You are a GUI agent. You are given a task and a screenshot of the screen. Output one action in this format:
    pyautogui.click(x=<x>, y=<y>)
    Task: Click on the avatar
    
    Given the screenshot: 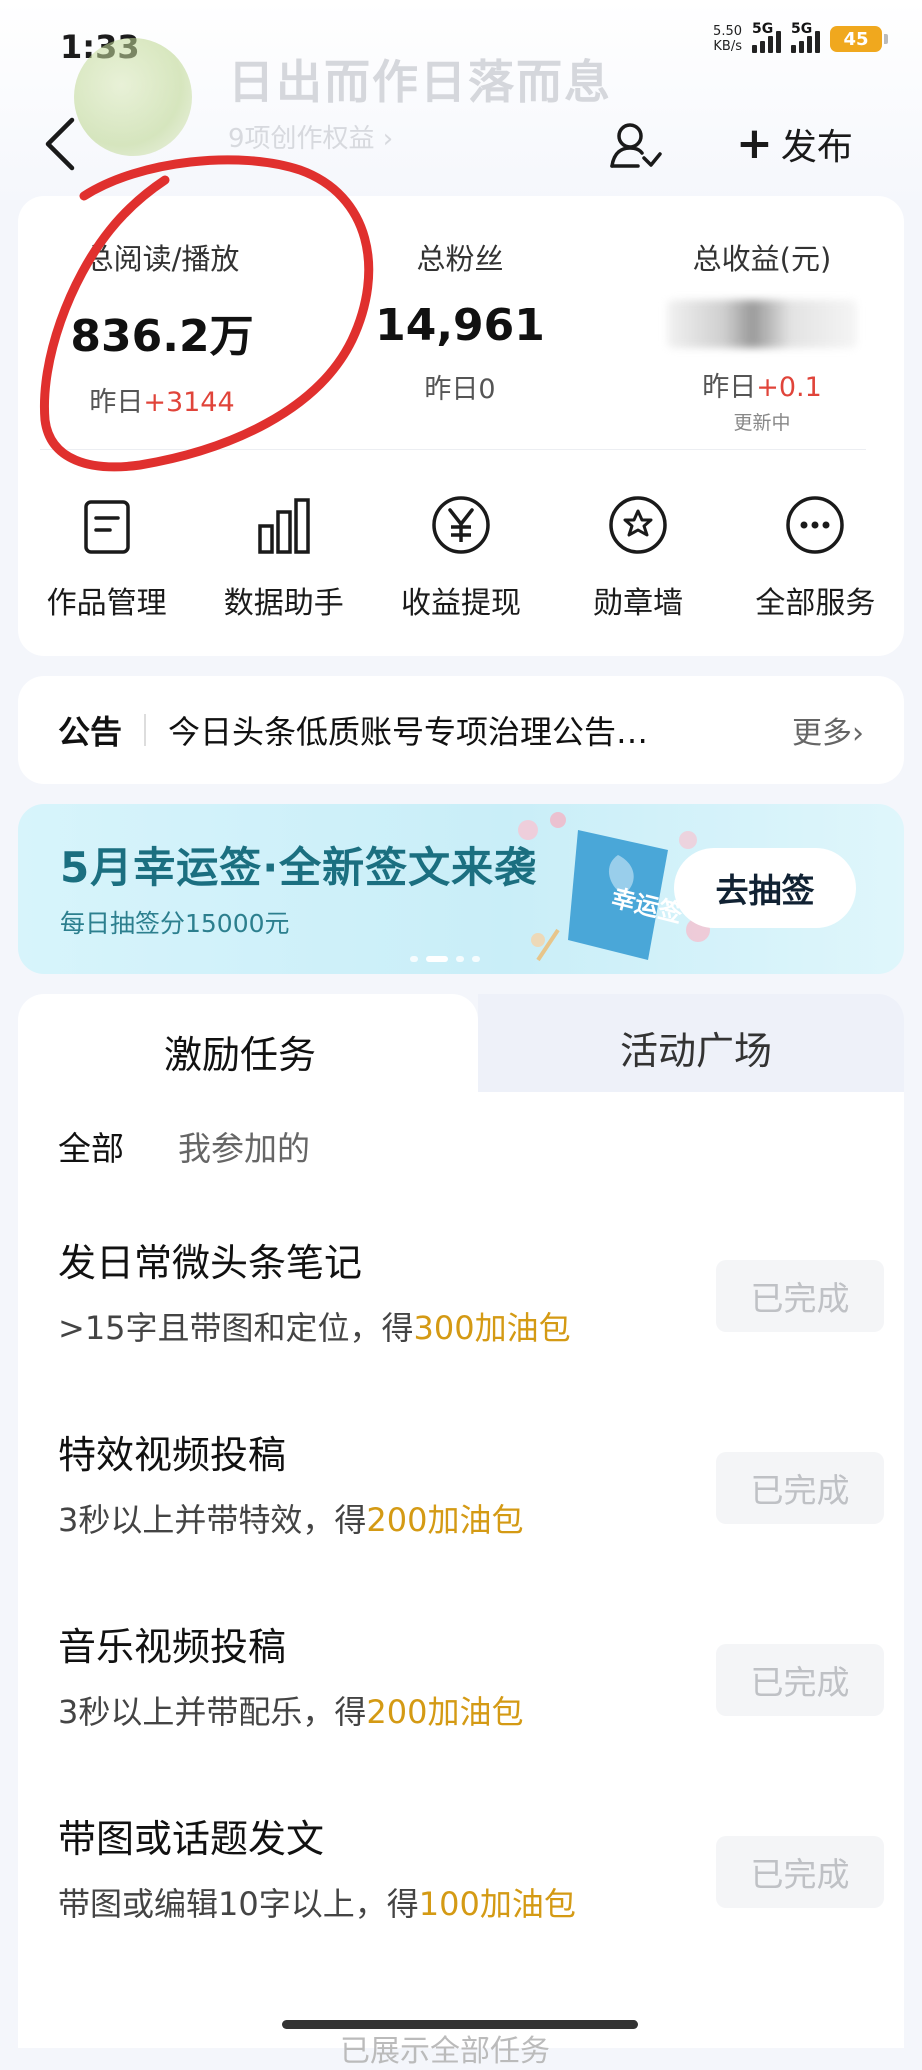 What is the action you would take?
    pyautogui.click(x=133, y=97)
    